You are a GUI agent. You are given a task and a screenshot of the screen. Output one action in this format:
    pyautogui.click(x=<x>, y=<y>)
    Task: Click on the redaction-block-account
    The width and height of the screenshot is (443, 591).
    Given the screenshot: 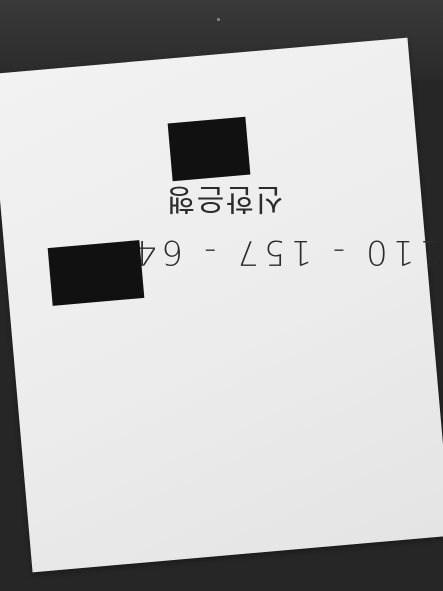 What is the action you would take?
    pyautogui.click(x=96, y=273)
    